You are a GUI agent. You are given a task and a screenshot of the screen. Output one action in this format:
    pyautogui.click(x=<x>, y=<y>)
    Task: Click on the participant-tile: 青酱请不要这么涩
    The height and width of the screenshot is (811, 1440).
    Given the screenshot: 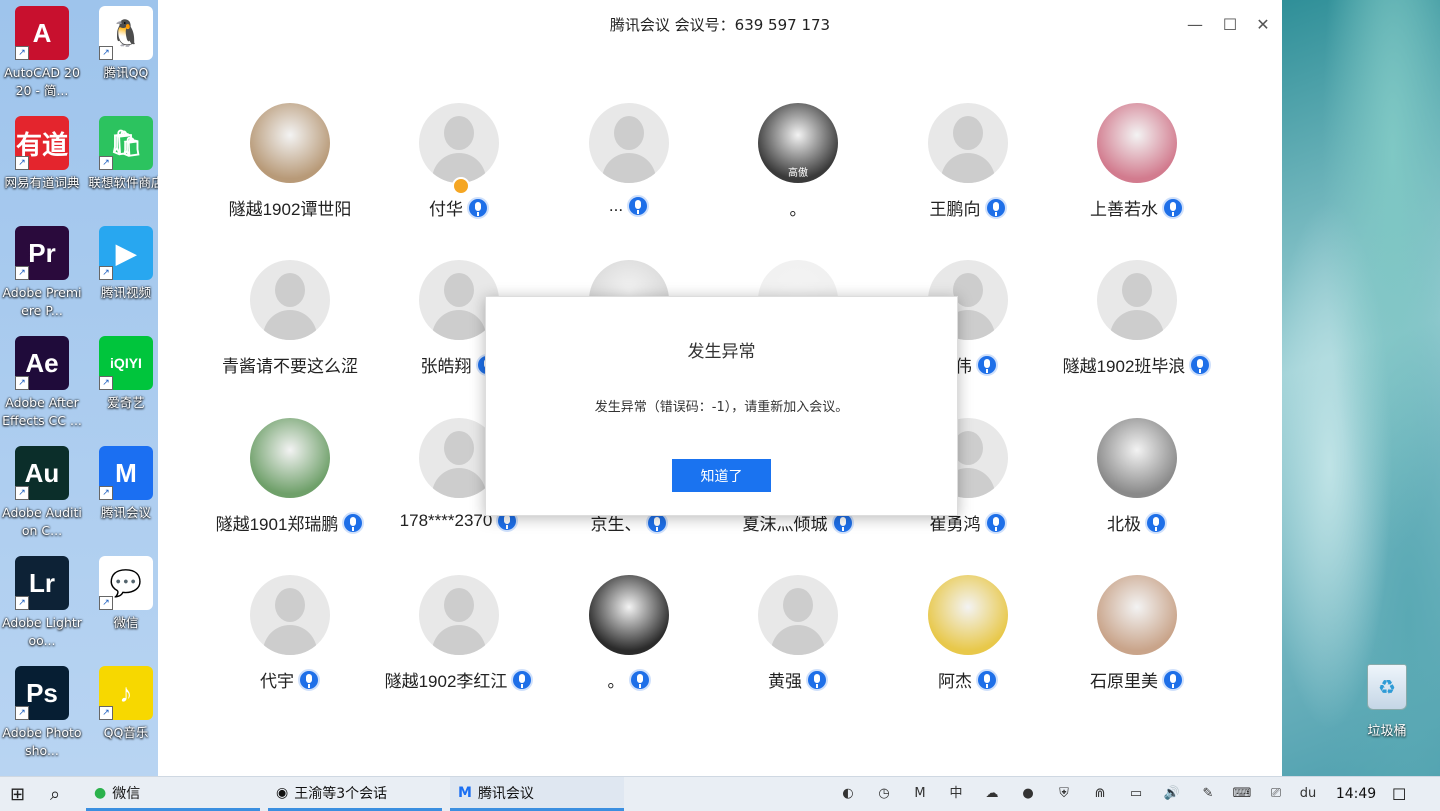 What is the action you would take?
    pyautogui.click(x=290, y=325)
    